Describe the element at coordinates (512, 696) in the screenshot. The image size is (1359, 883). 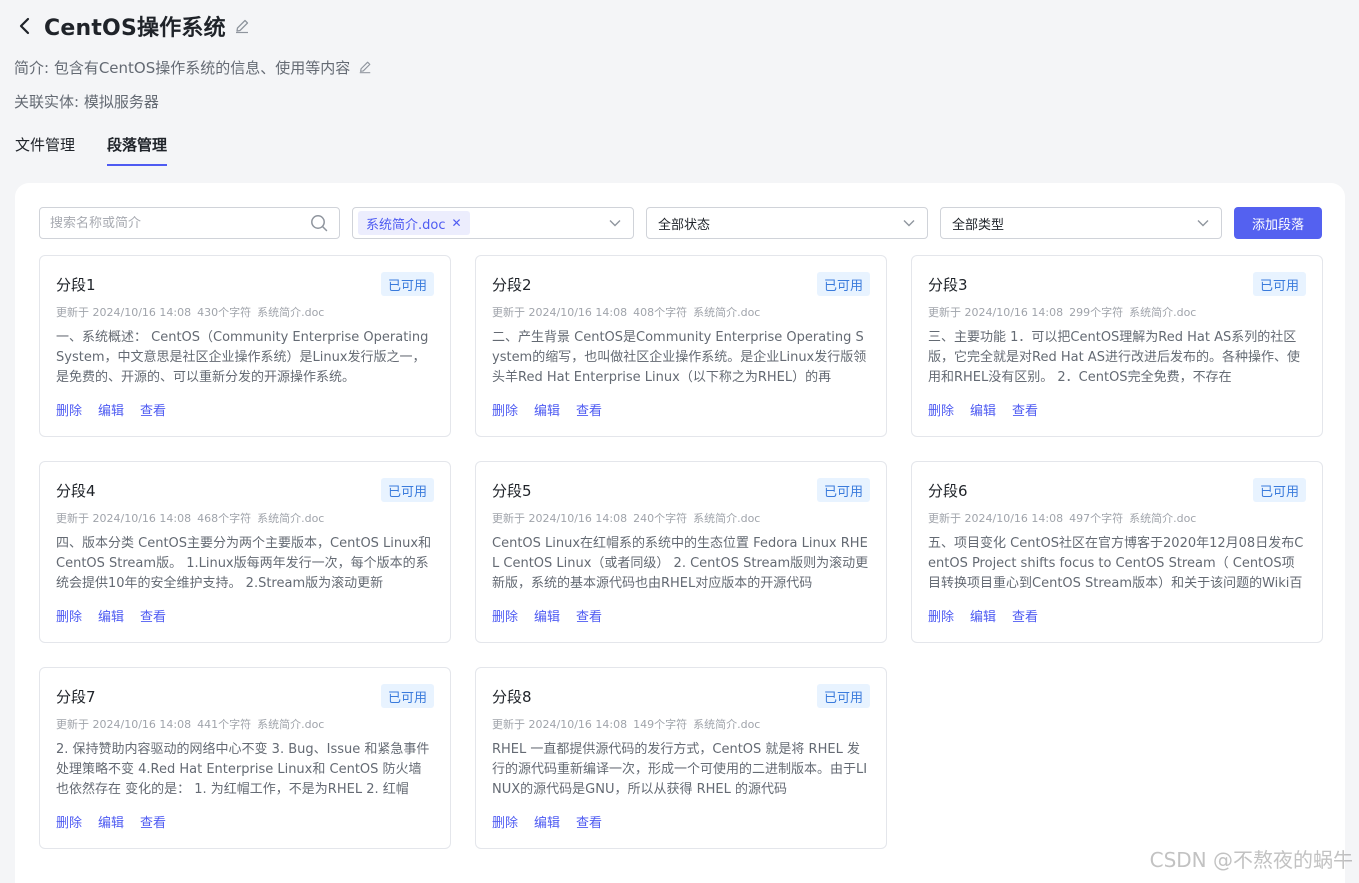
I see `card-title: 分段8` at that location.